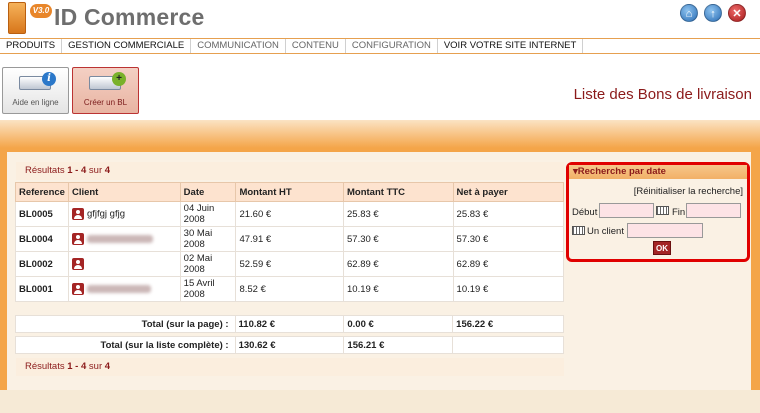  What do you see at coordinates (689, 13) in the screenshot?
I see `home-icon: ⌂` at bounding box center [689, 13].